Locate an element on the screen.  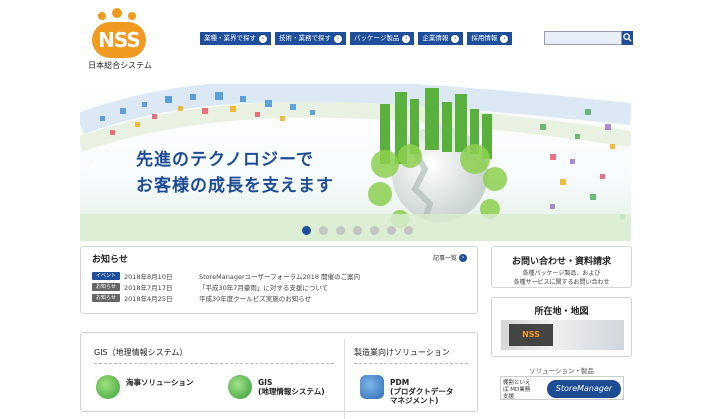
news-text: StoreManagerユーザーフォーラム2018 開催のご案内 is located at coordinates (279, 276).